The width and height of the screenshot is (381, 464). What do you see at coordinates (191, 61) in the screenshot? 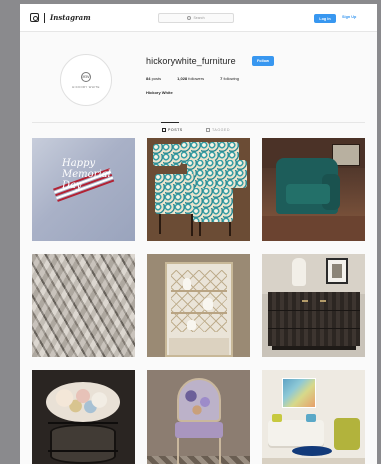
I see `profile-username: hickorywhite_furniture` at bounding box center [191, 61].